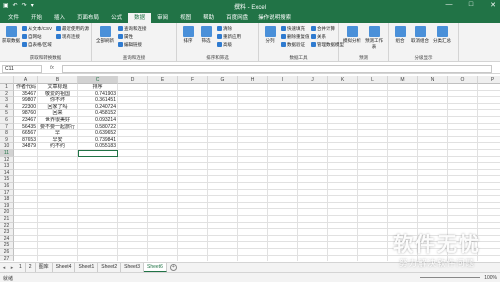  Describe the element at coordinates (58, 87) in the screenshot. I see `cell: 文章标题` at that location.